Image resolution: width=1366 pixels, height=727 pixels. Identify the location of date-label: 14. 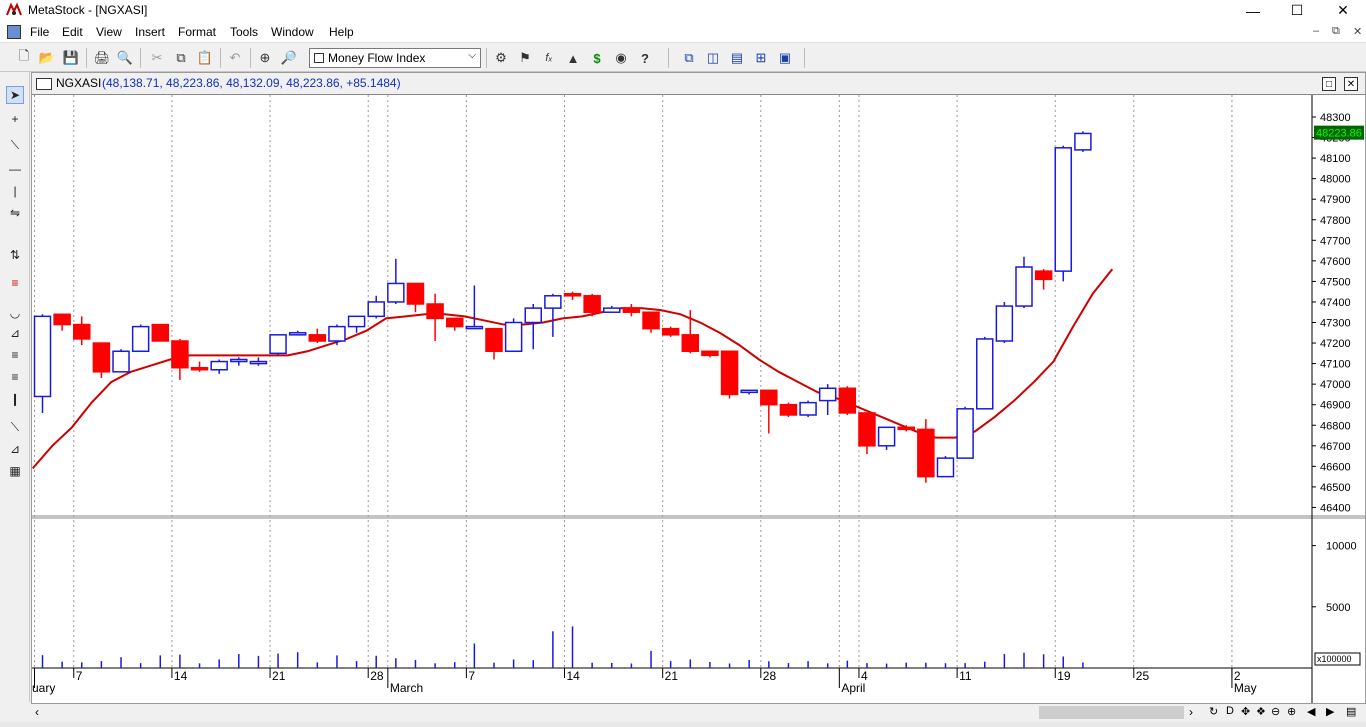
(574, 676).